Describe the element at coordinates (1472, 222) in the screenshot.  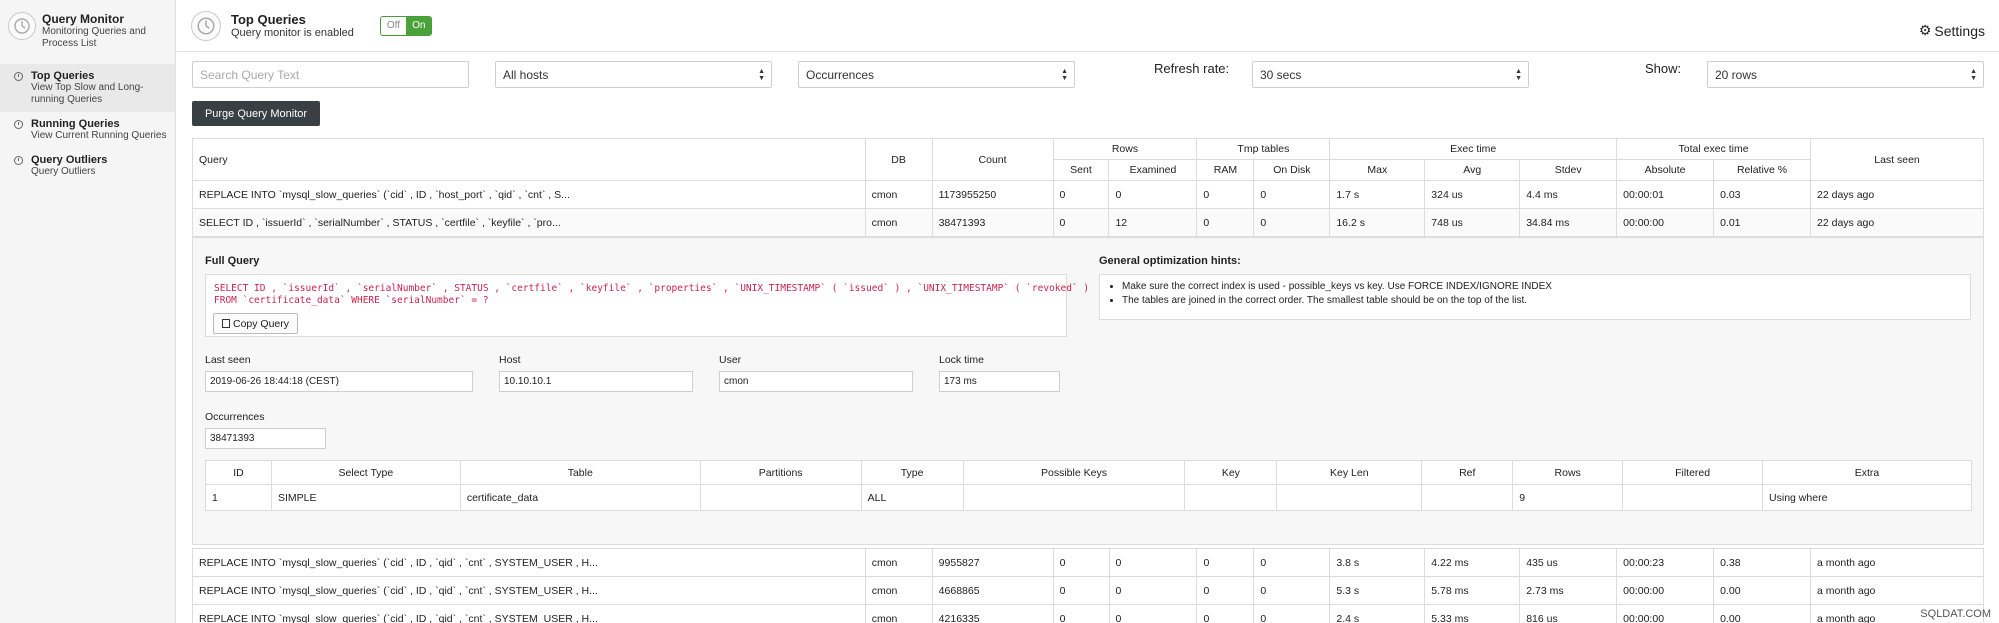
I see `cell-avg: 748 us` at that location.